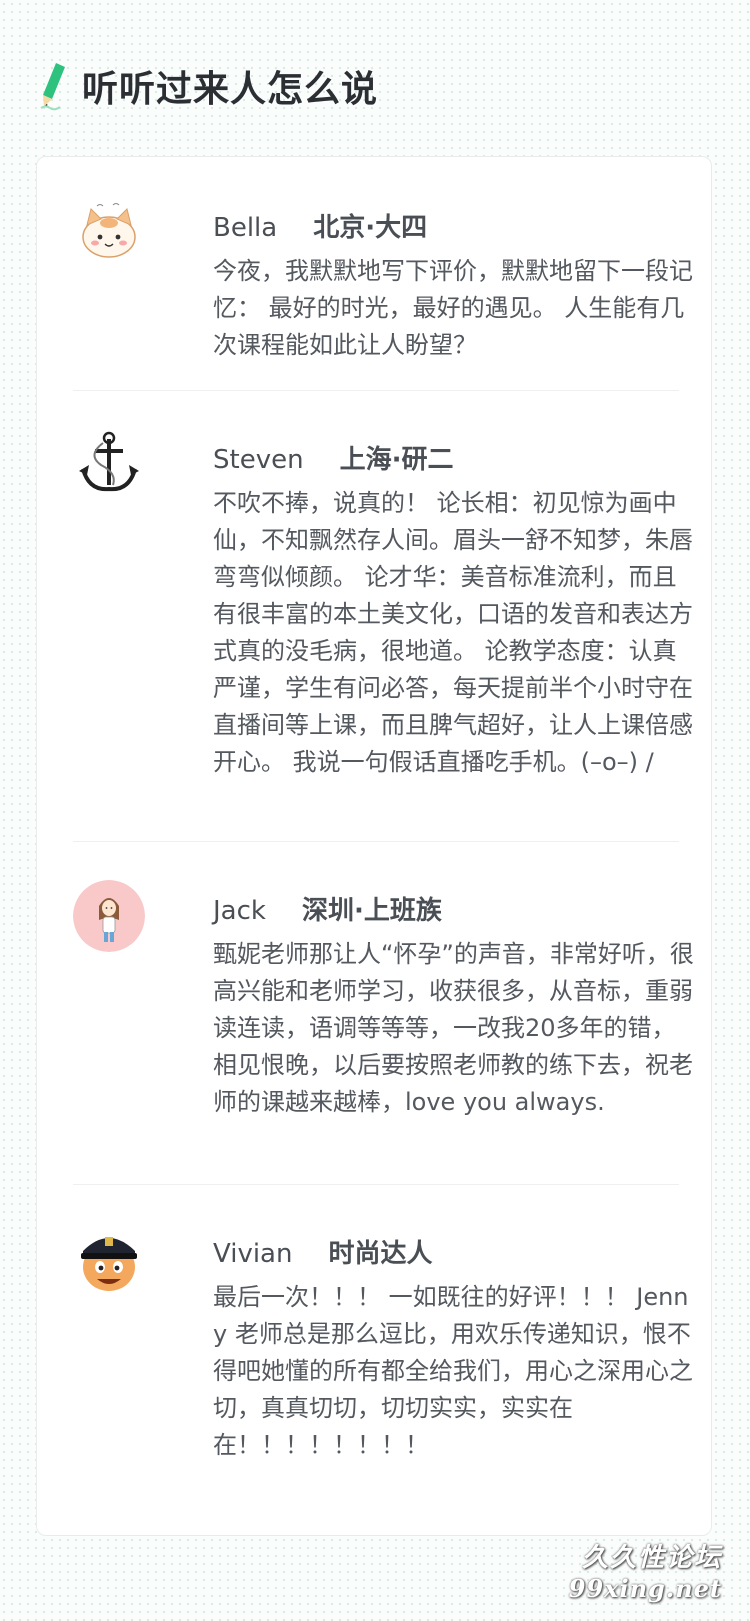  What do you see at coordinates (253, 1254) in the screenshot?
I see `reviewer-name: Vivian` at bounding box center [253, 1254].